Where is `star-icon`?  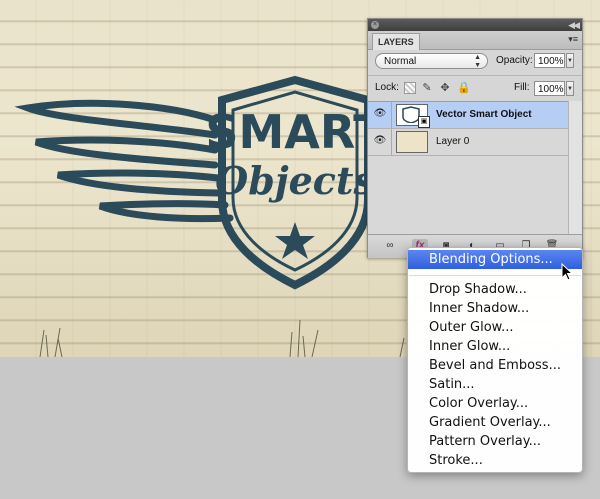 star-icon is located at coordinates (295, 240).